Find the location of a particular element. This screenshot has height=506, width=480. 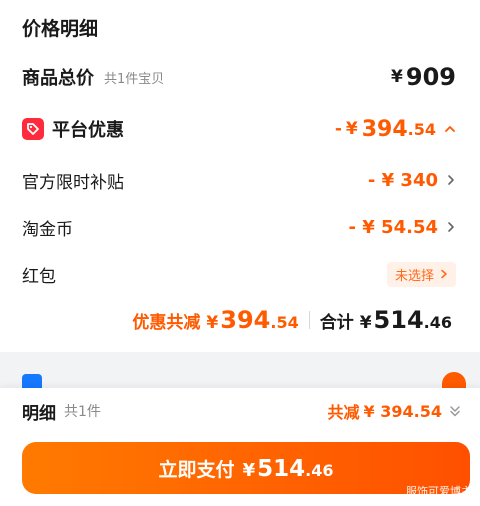

total-price-label: 商品总价 is located at coordinates (58, 78).